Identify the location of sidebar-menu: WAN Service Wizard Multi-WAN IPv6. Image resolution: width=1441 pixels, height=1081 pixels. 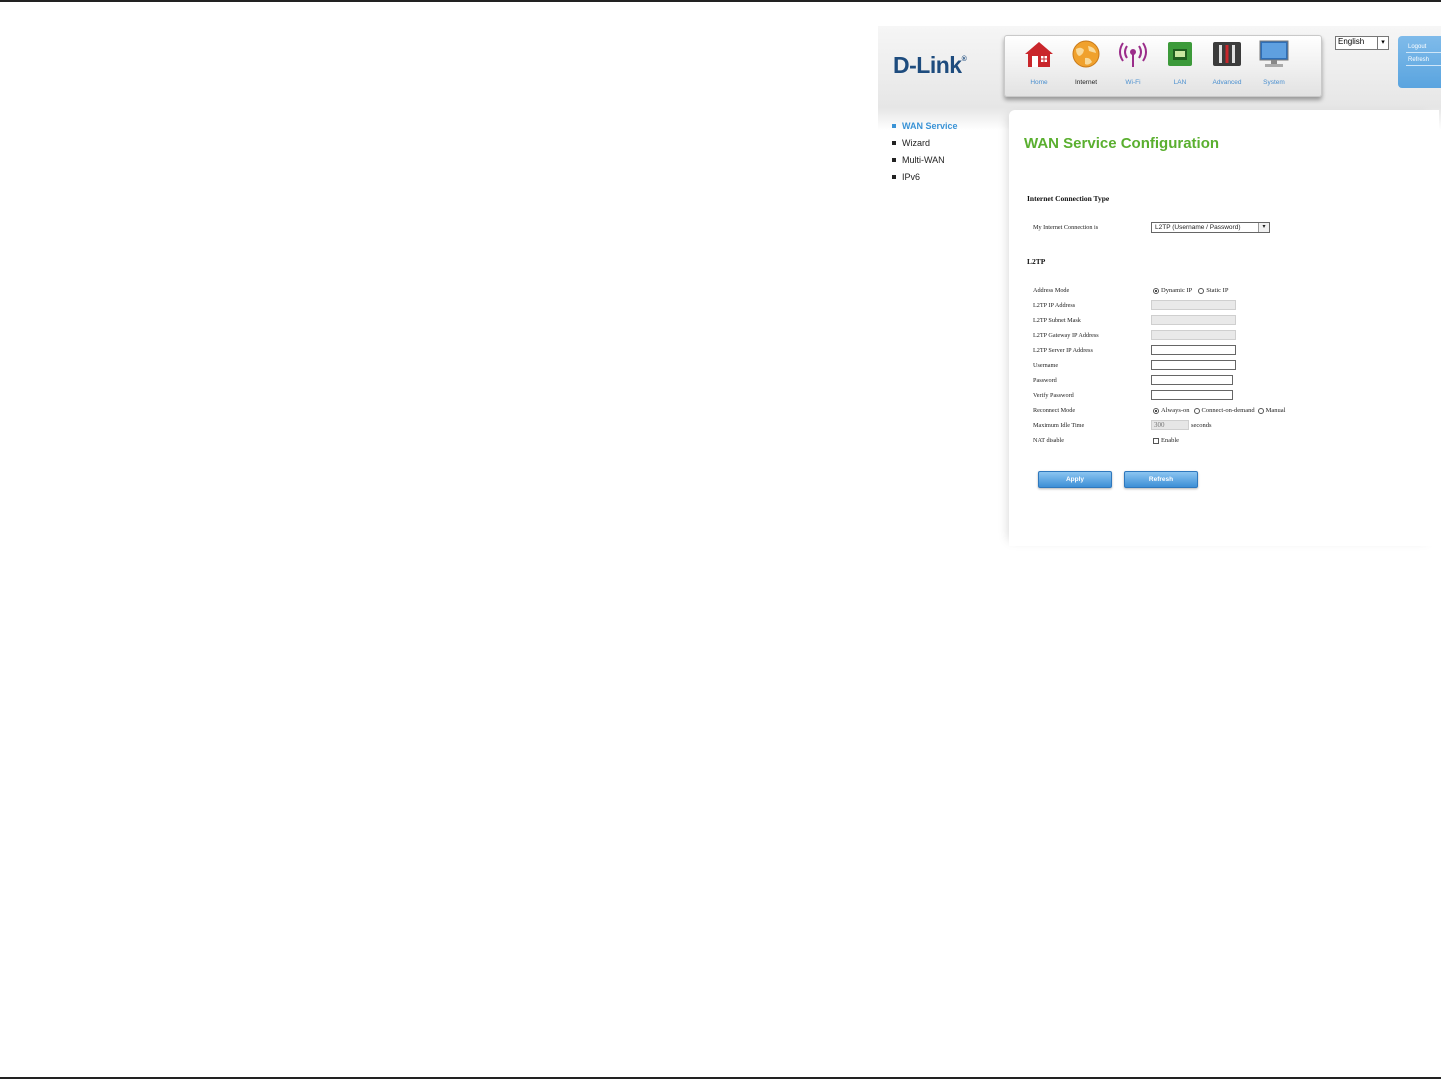
(925, 155).